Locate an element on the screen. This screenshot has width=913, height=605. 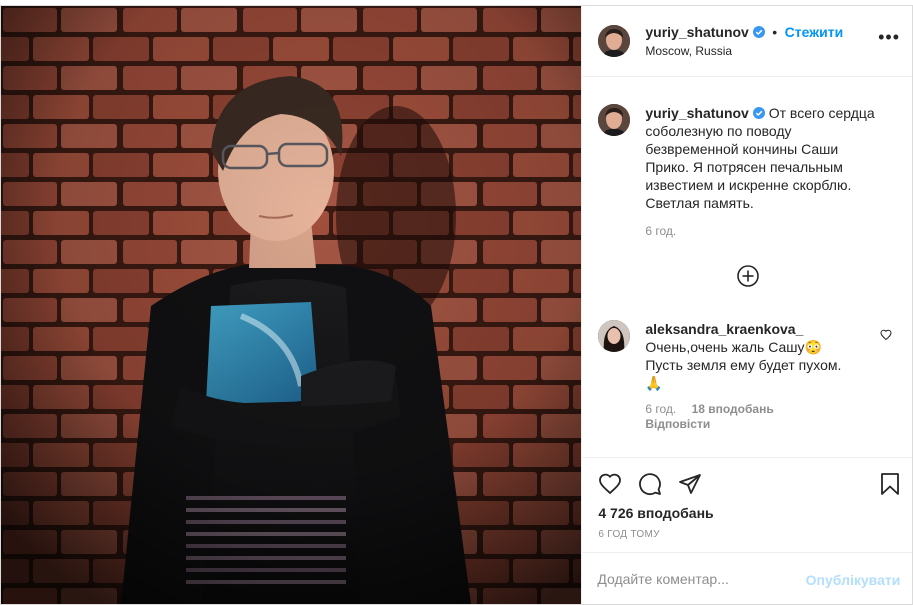
more-horizontal-icon: ••• is located at coordinates (889, 37).